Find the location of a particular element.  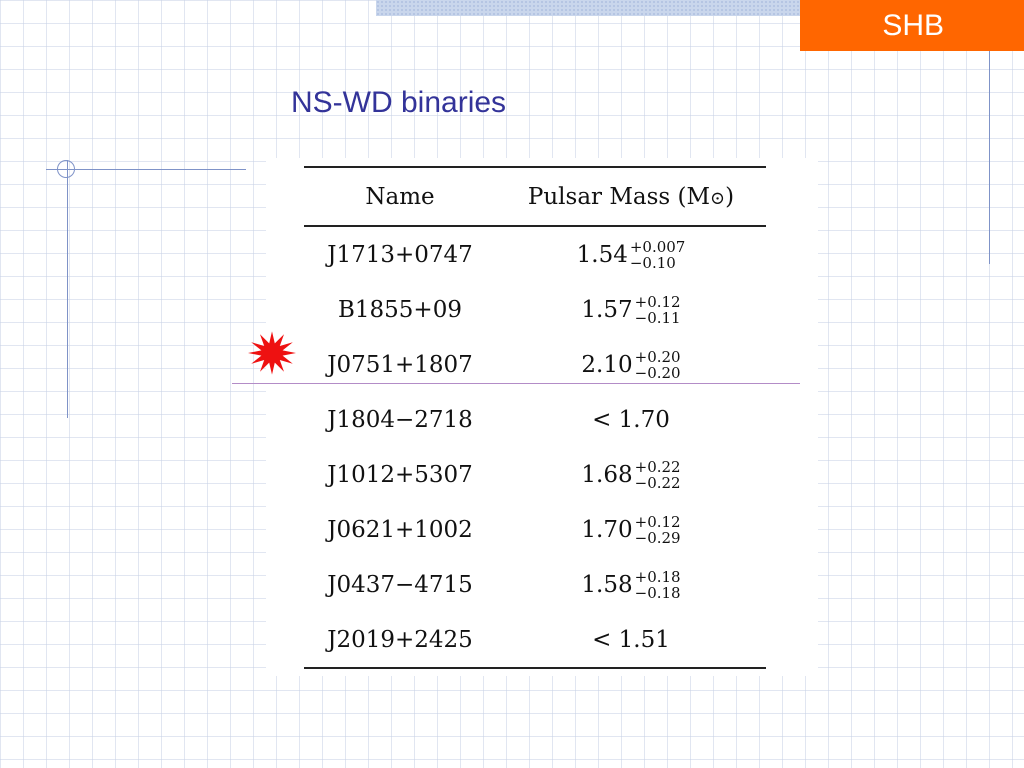

circle-ornament is located at coordinates (66, 169).